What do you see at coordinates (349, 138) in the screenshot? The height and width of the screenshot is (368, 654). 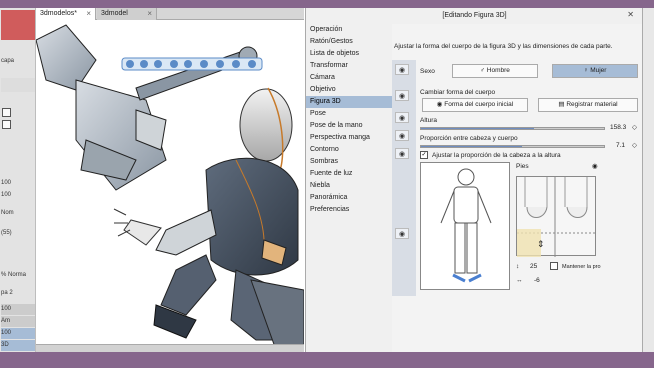 I see `category-item: Perspectiva manga` at bounding box center [349, 138].